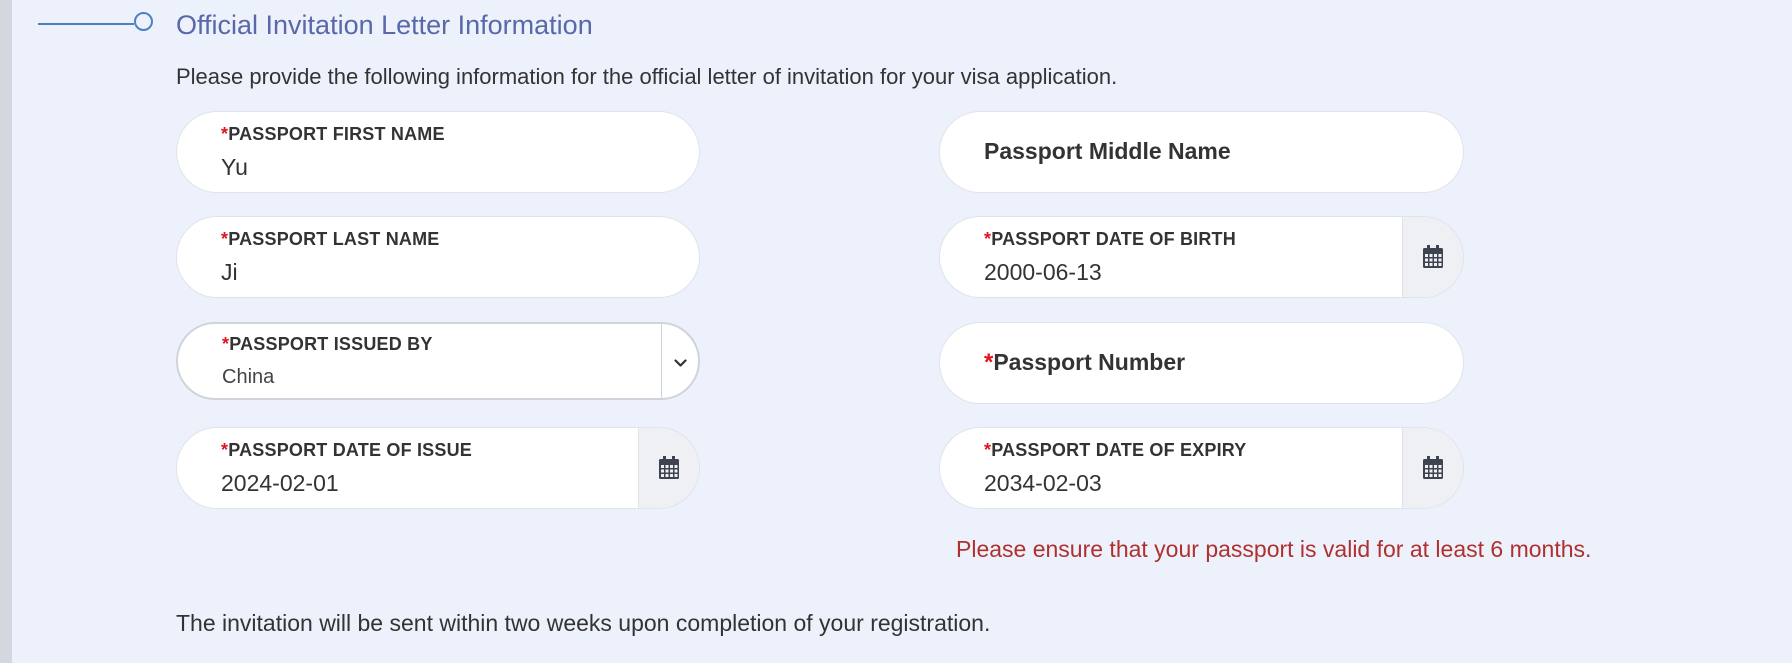 The image size is (1792, 663). Describe the element at coordinates (438, 257) in the screenshot. I see `passport-last-name-field: *PASSPORT LAST NAME Ji` at that location.